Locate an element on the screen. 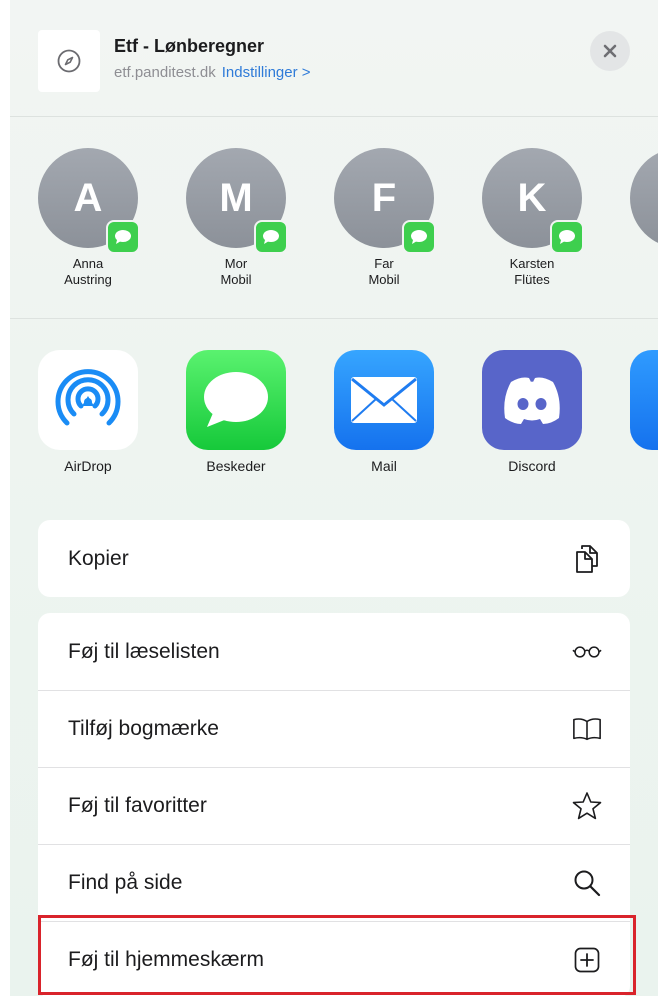 The height and width of the screenshot is (996, 658). avatar: A is located at coordinates (89, 201).